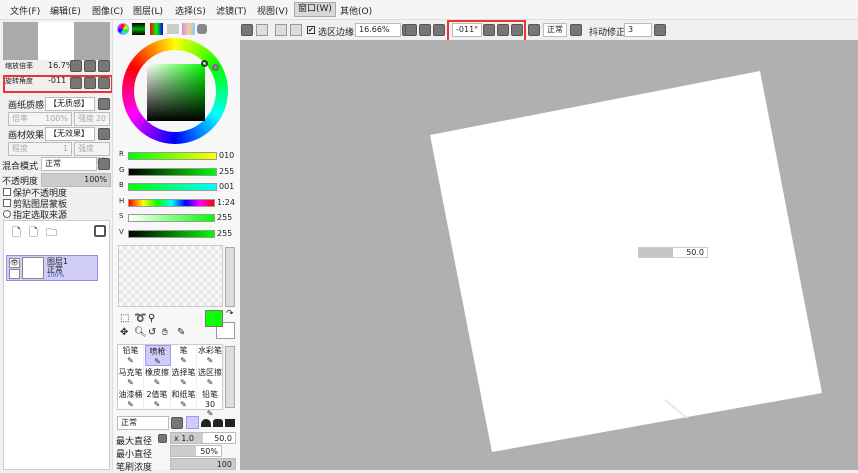 Image resolution: width=858 pixels, height=473 pixels. What do you see at coordinates (56, 41) in the screenshot?
I see `navigator-preview` at bounding box center [56, 41].